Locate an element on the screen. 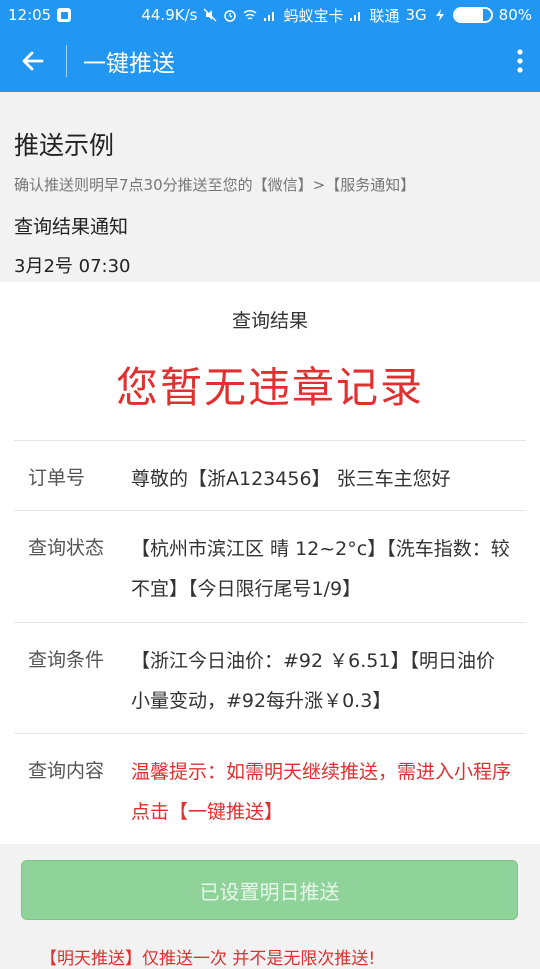 The image size is (540, 969). battery-icon is located at coordinates (472, 15).